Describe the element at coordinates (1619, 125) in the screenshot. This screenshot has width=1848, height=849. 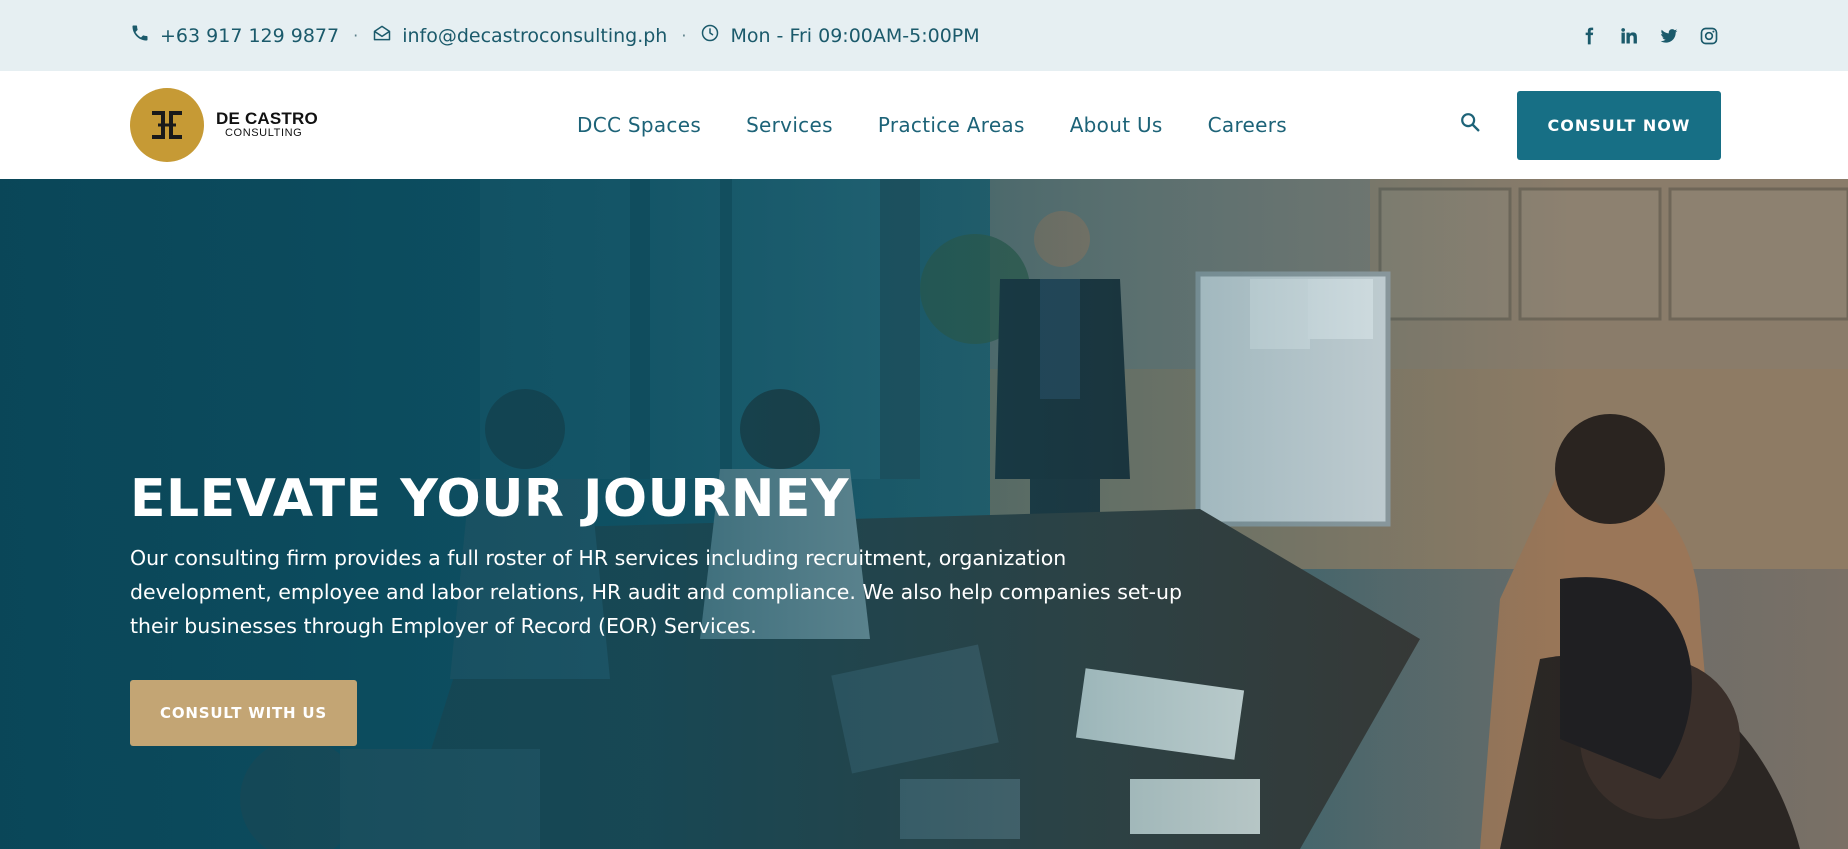
I see `consult-now-button: CONSULT NOW` at that location.